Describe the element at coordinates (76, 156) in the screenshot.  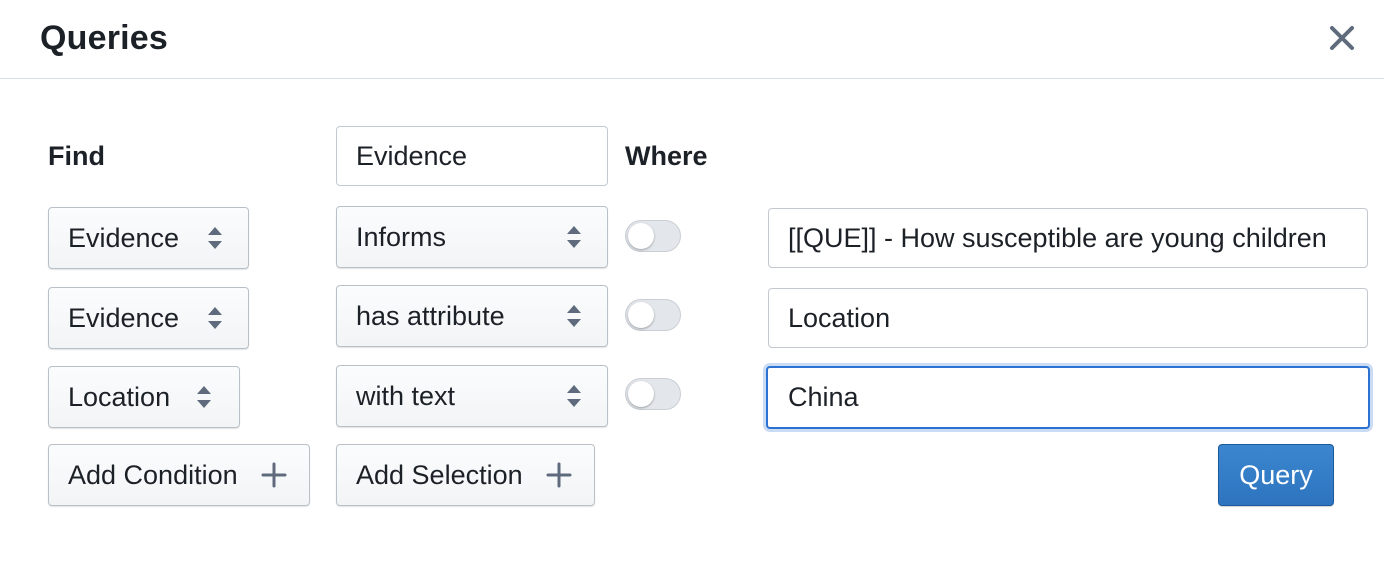
I see `find-label: Find` at that location.